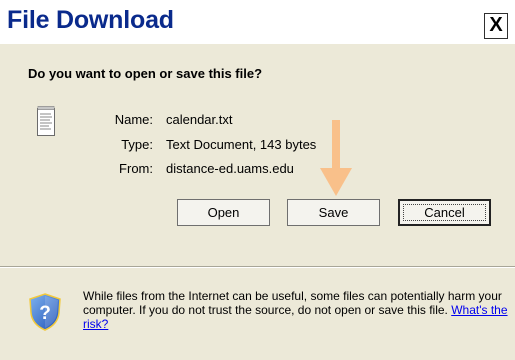 The image size is (515, 360). I want to click on from-value: distance-ed.uams.edu, so click(230, 168).